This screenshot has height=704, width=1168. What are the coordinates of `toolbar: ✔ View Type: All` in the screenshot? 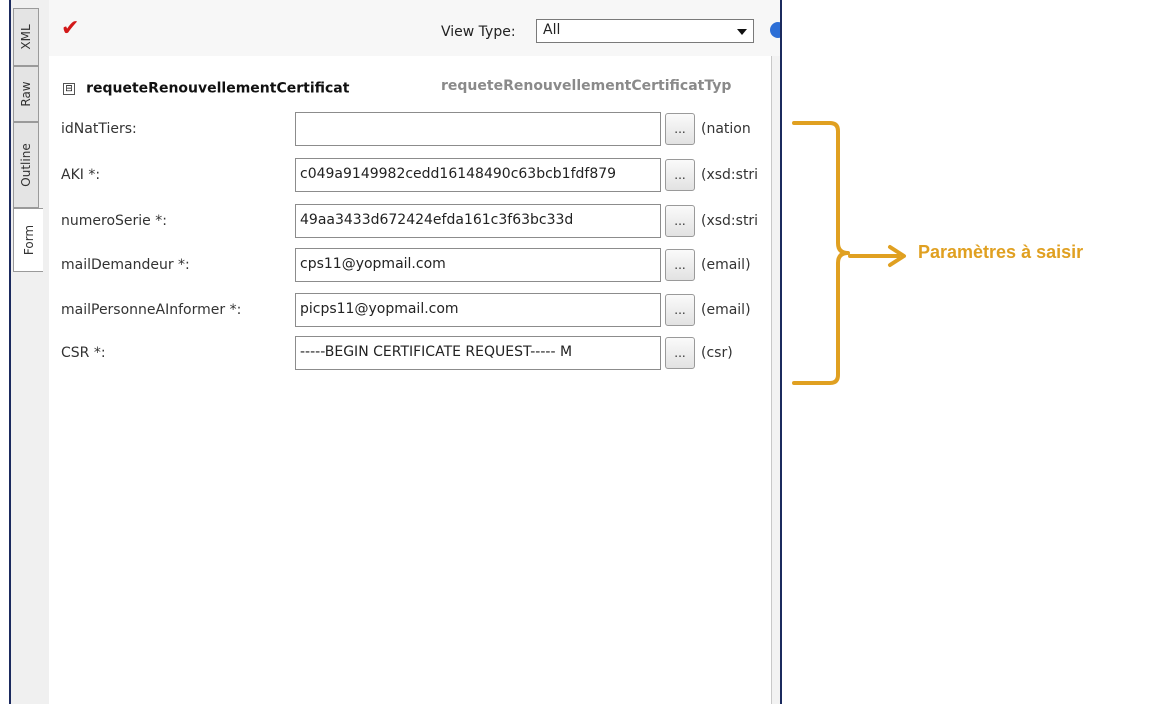 It's located at (414, 28).